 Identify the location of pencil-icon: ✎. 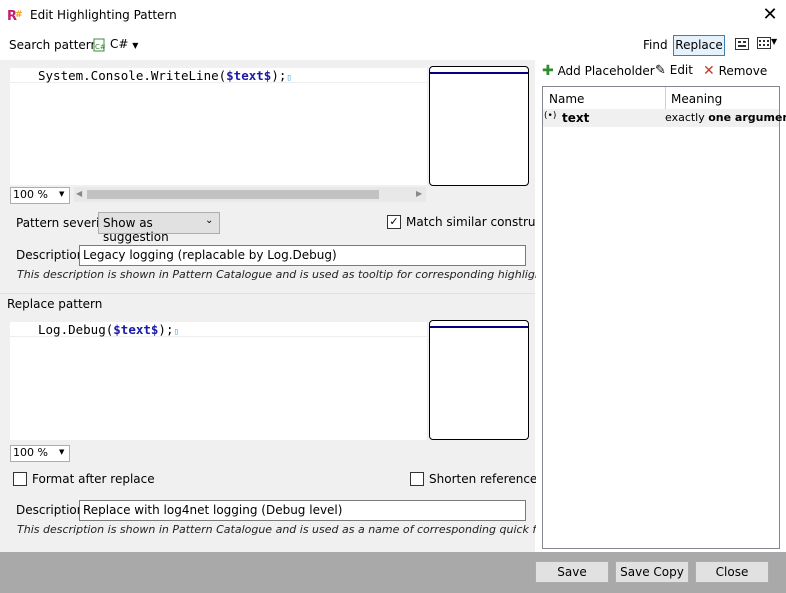
(660, 70).